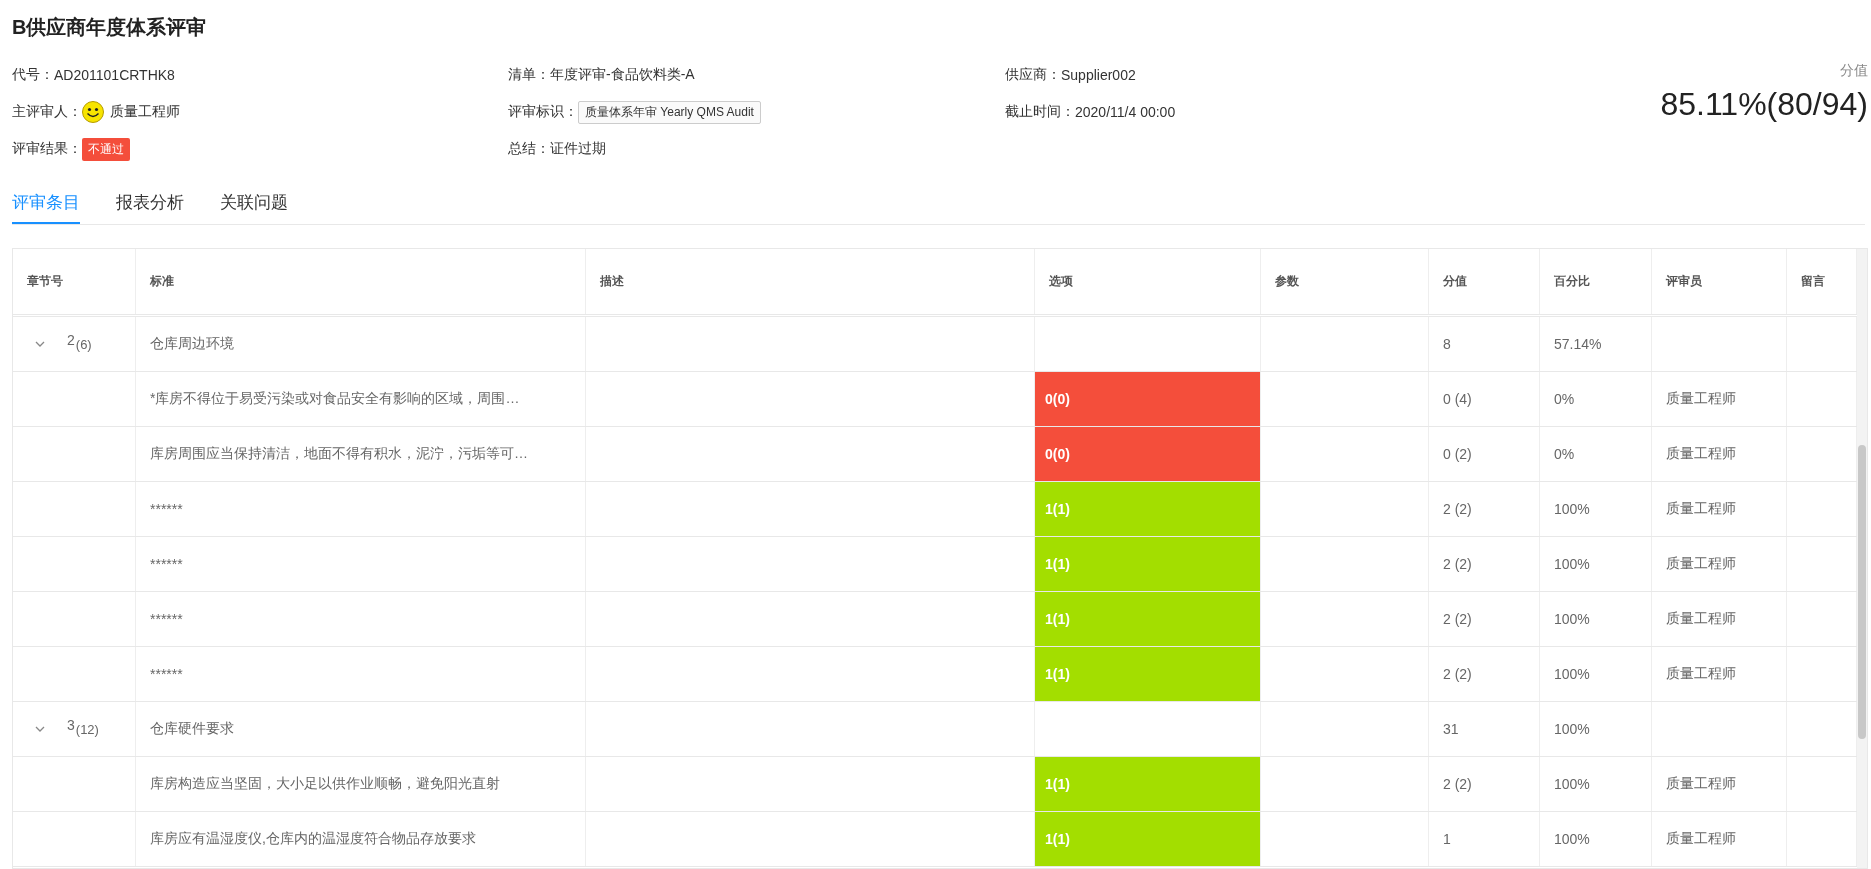 The height and width of the screenshot is (869, 1871). What do you see at coordinates (71, 725) in the screenshot?
I see `chapter-number: 3` at bounding box center [71, 725].